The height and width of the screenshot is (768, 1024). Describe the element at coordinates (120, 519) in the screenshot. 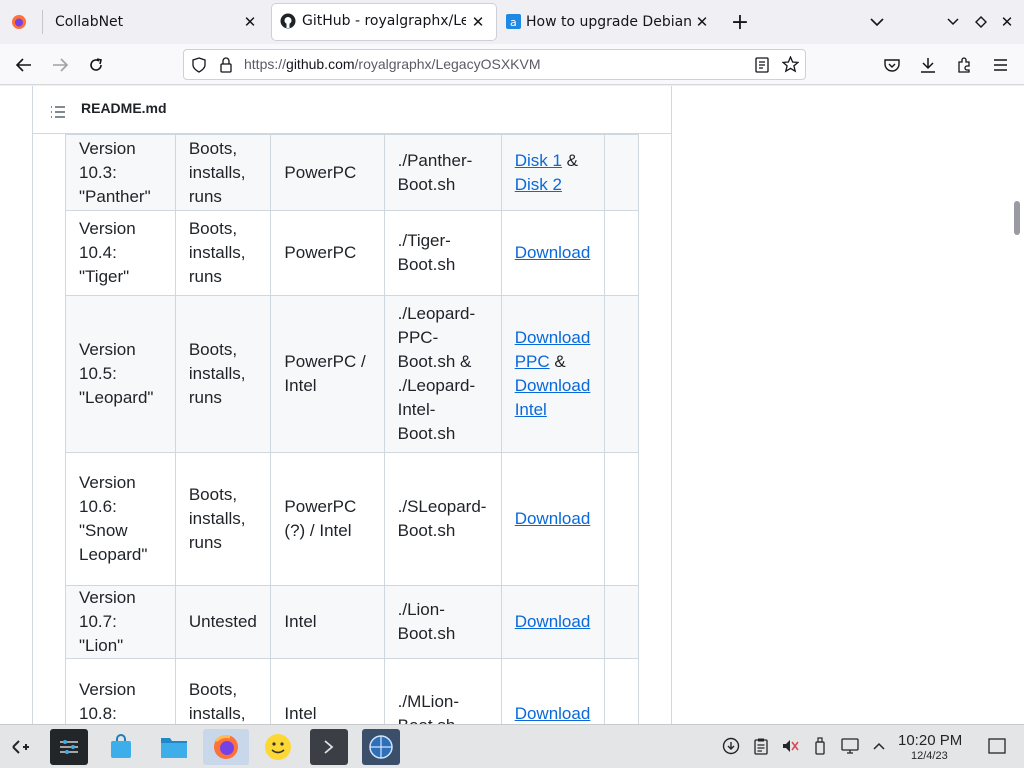

I see `version-cell: Version 10.6: "Snow Leopard"` at that location.